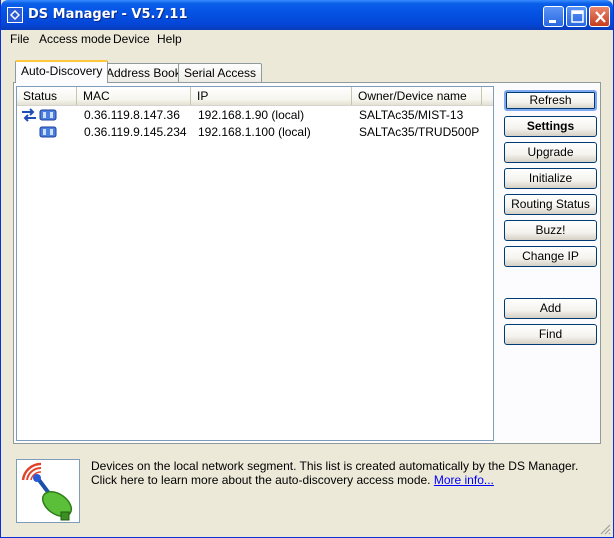 This screenshot has height=538, width=614. What do you see at coordinates (143, 72) in the screenshot?
I see `tab-address-book: Address Book` at bounding box center [143, 72].